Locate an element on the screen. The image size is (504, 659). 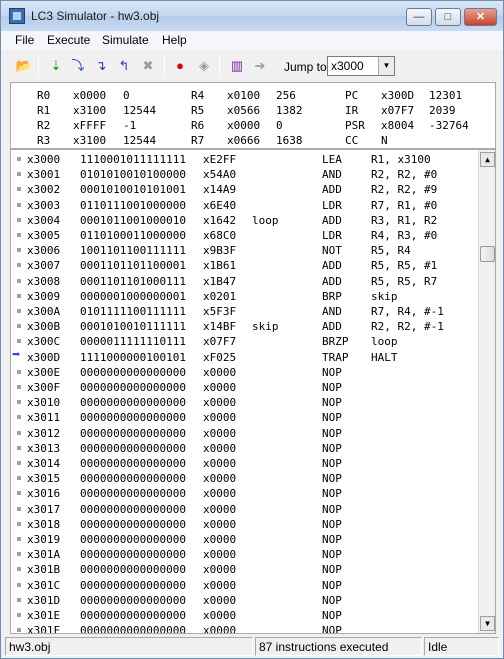
memory-row: x301B 0000000000000000 x0000 NOP is located at coordinates (245, 569).